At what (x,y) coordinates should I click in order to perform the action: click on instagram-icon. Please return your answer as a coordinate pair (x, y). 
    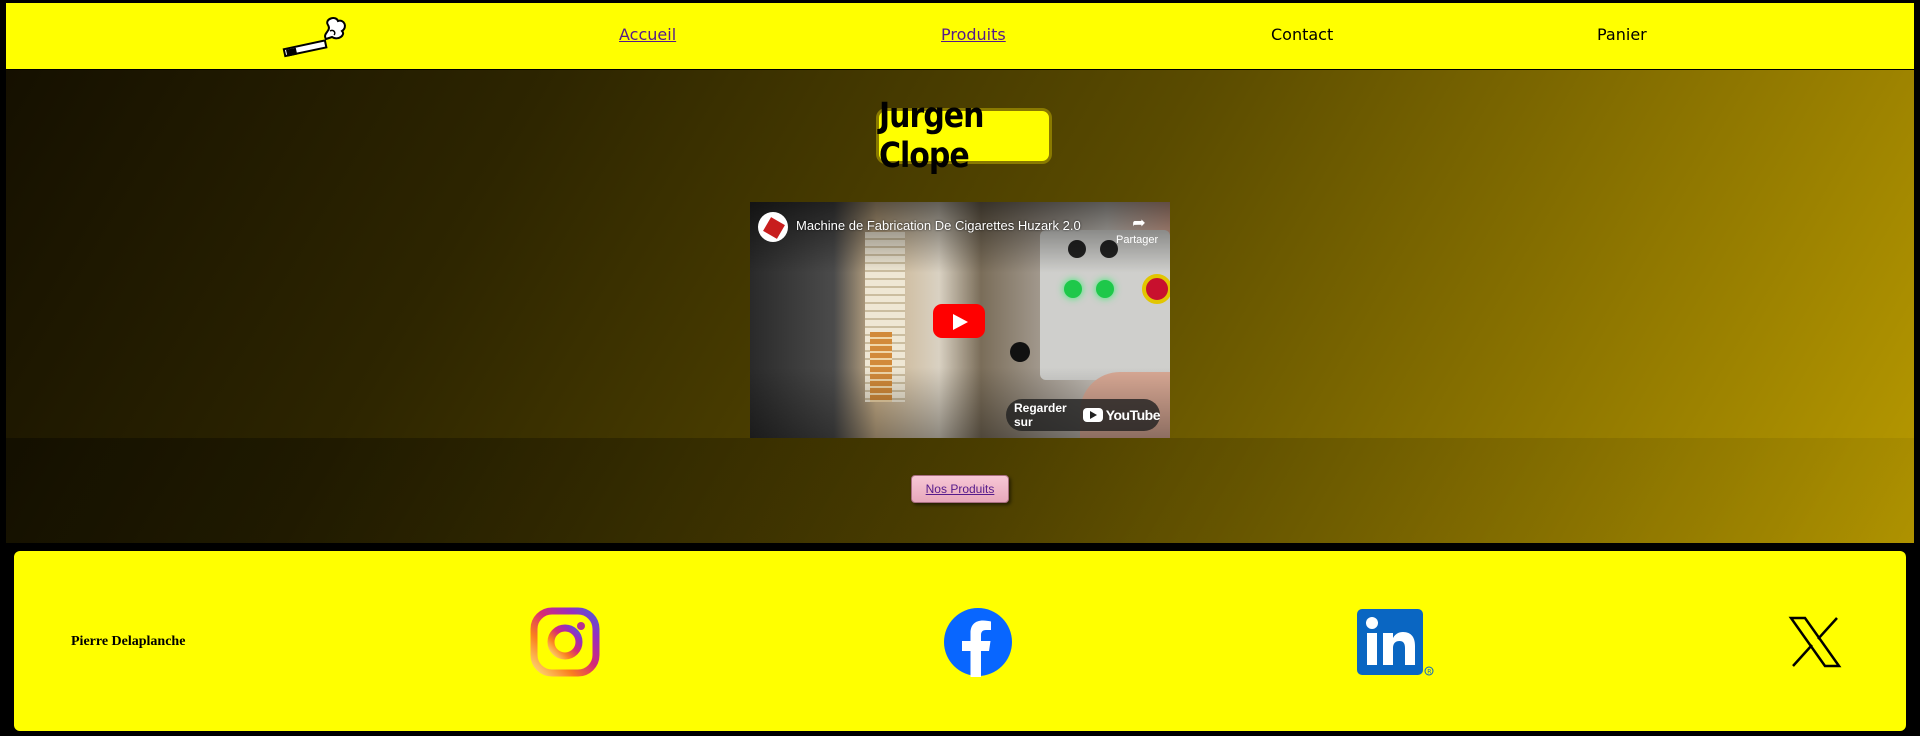
    Looking at the image, I should click on (565, 642).